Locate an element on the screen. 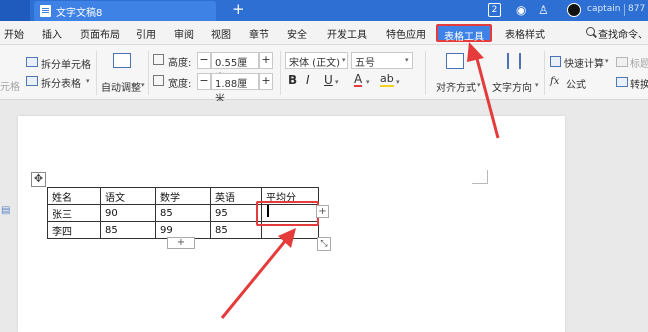 This screenshot has height=332, width=648. table-move-handle: ✥ is located at coordinates (38, 179).